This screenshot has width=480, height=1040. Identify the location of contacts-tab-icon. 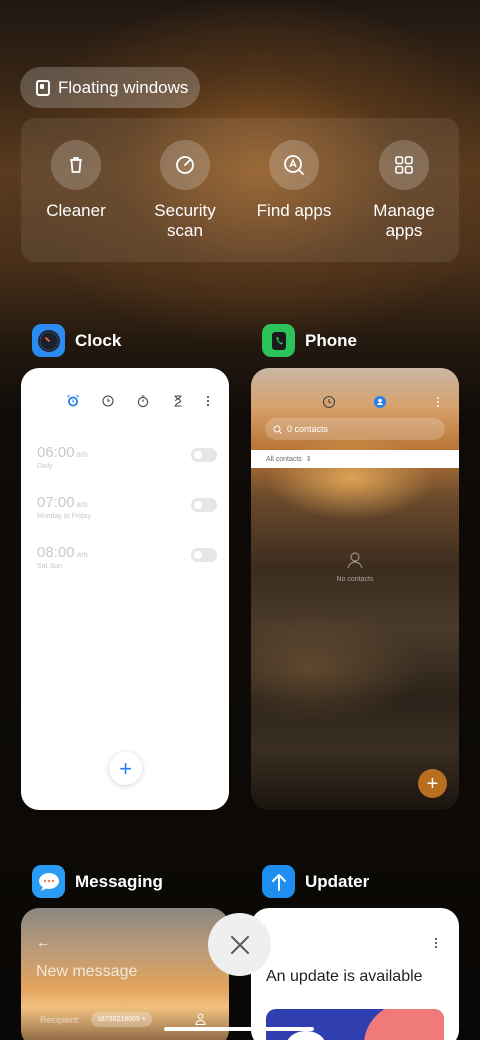
(380, 402).